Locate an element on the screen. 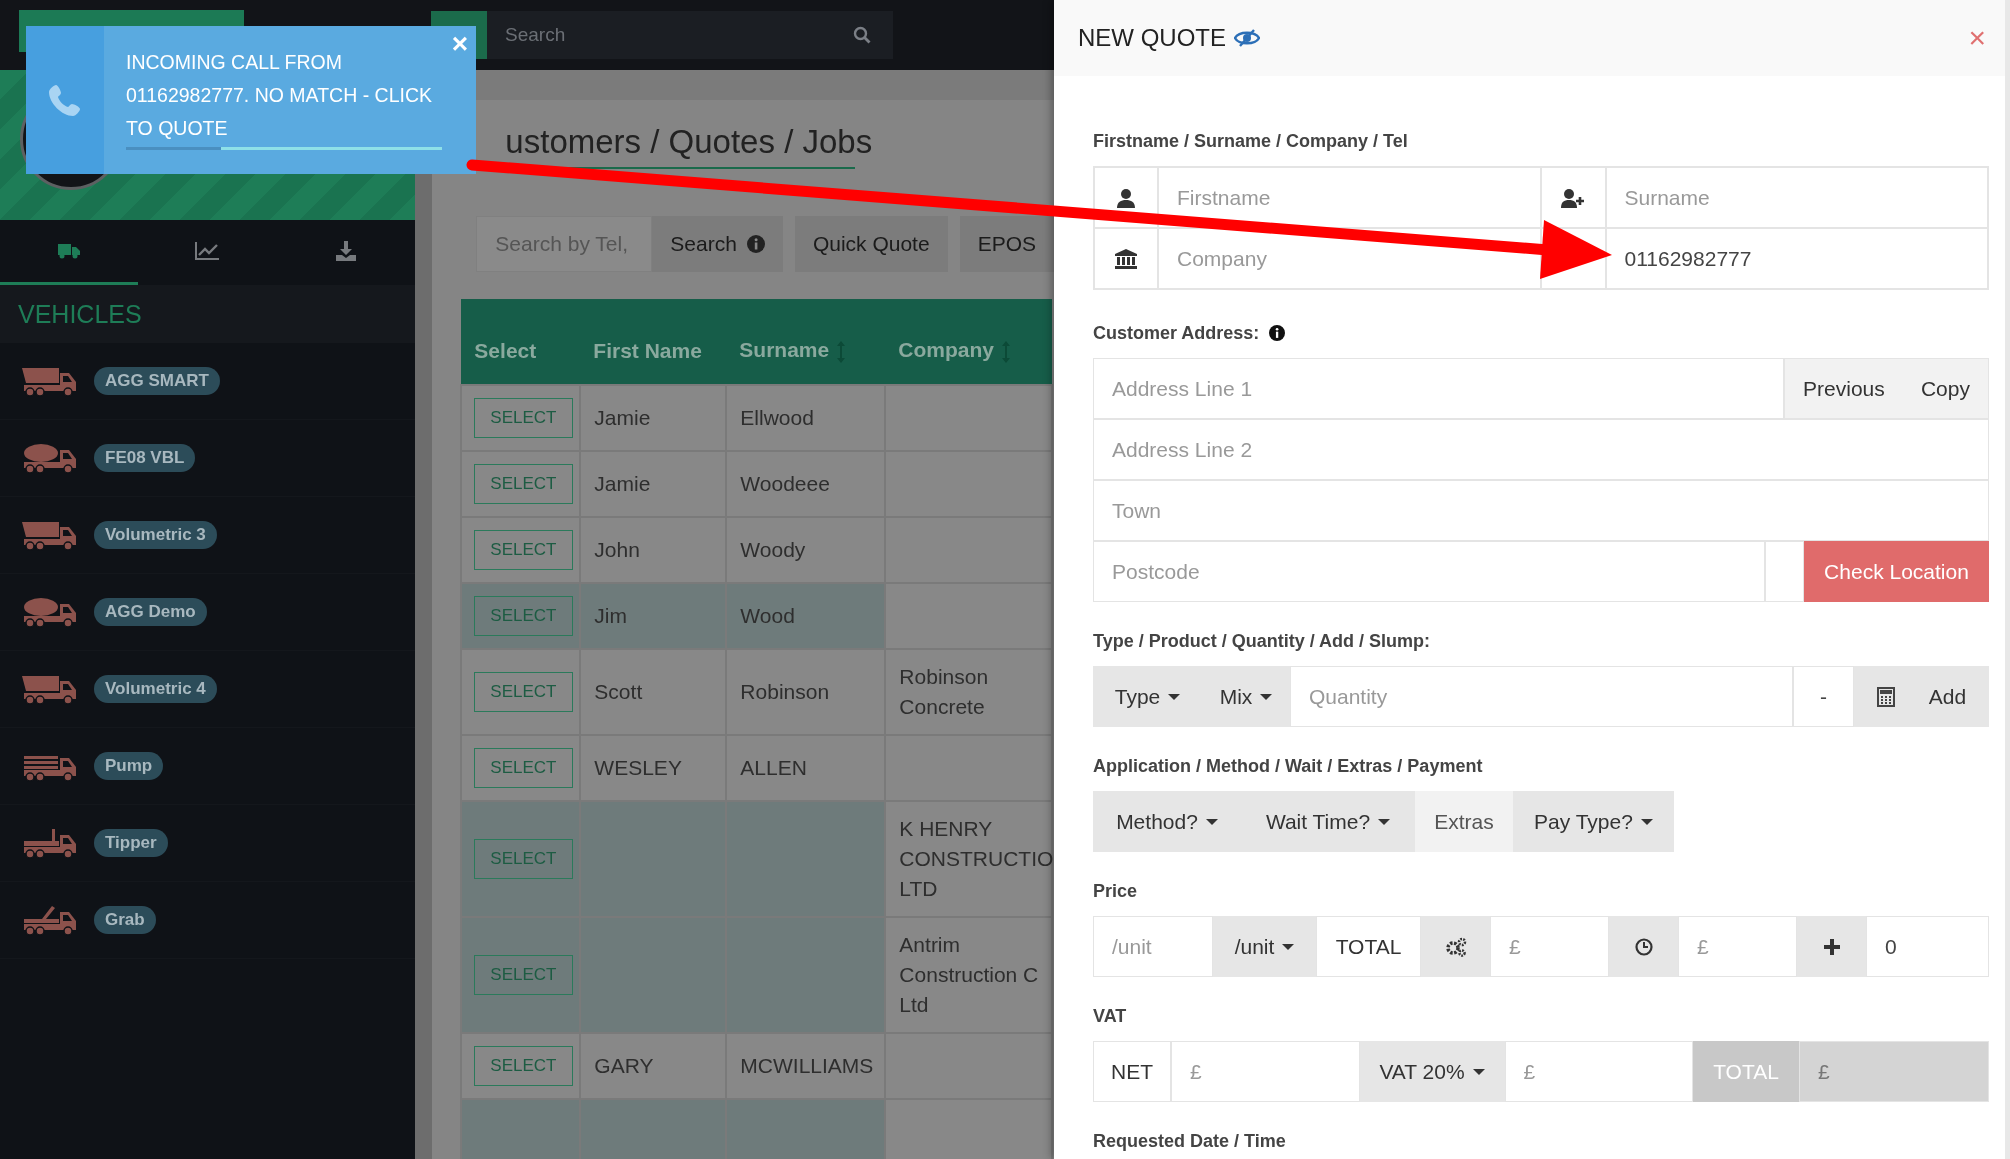 Image resolution: width=2010 pixels, height=1159 pixels. table-cell: Robinson is located at coordinates (785, 691).